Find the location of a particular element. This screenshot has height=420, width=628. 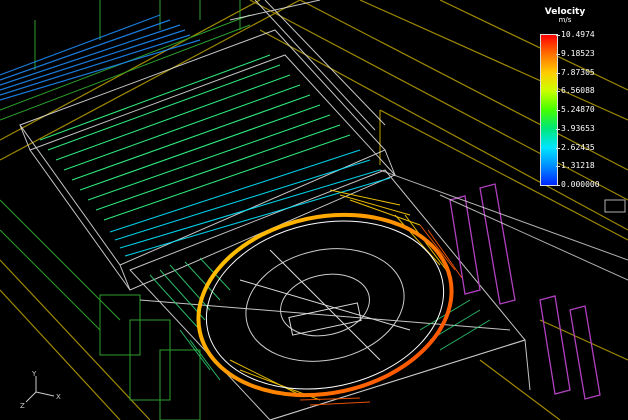

magenta-structure is located at coordinates (525, 291).